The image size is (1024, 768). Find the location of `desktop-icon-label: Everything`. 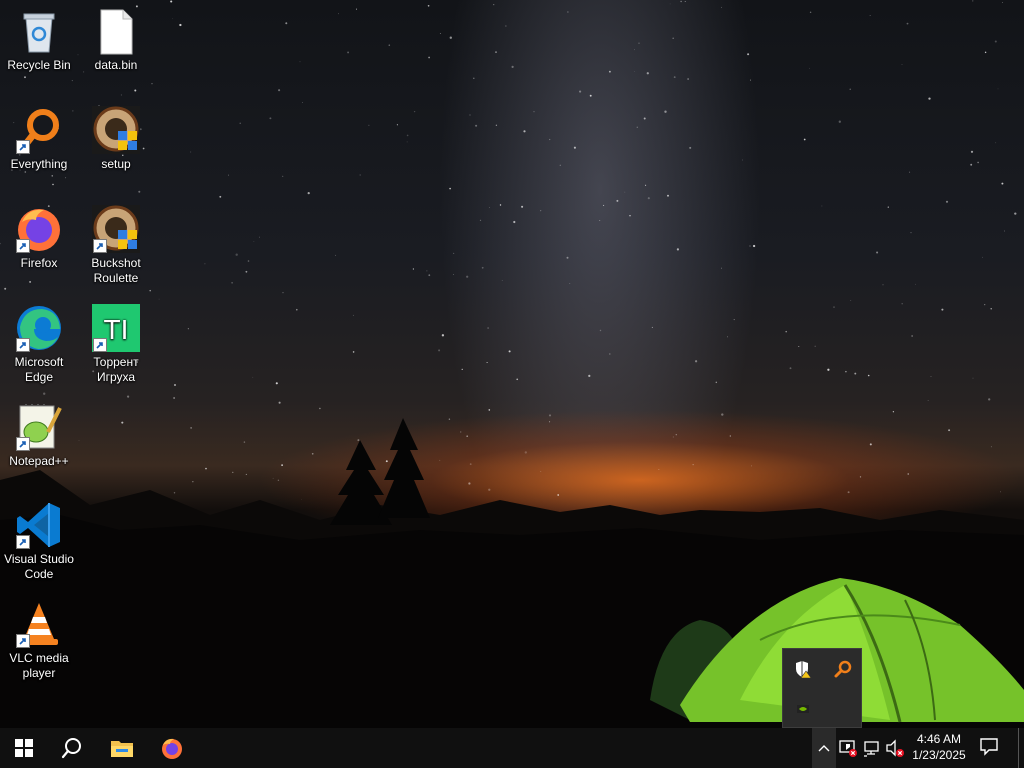

desktop-icon-label: Everything is located at coordinates (39, 164).